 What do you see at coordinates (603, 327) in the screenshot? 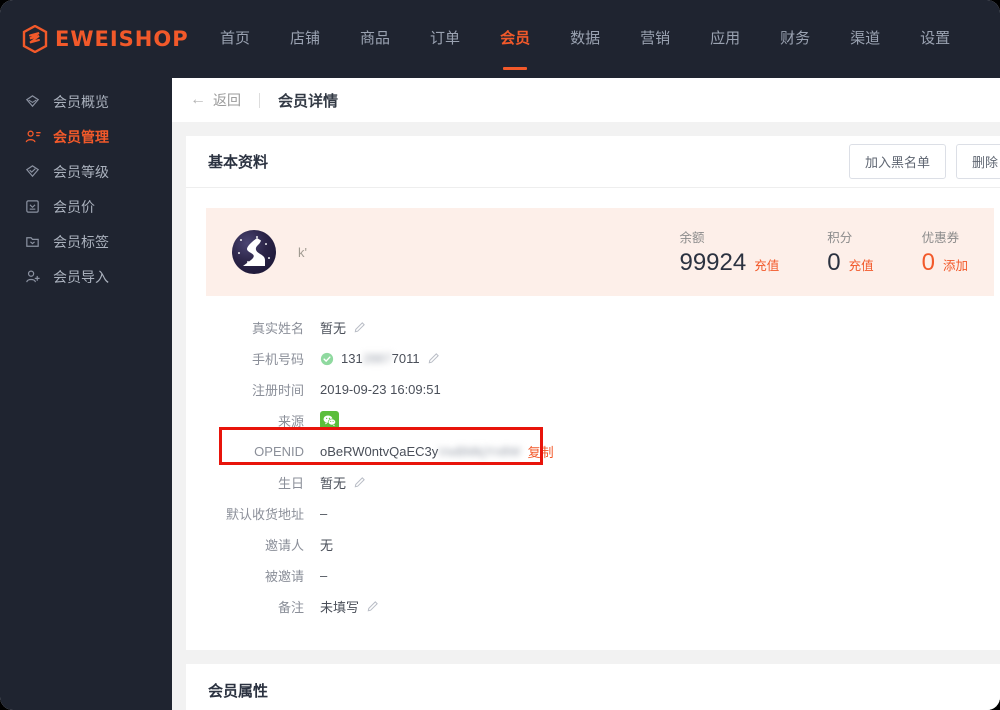
I see `row-real-name: 真实姓名 暂无` at bounding box center [603, 327].